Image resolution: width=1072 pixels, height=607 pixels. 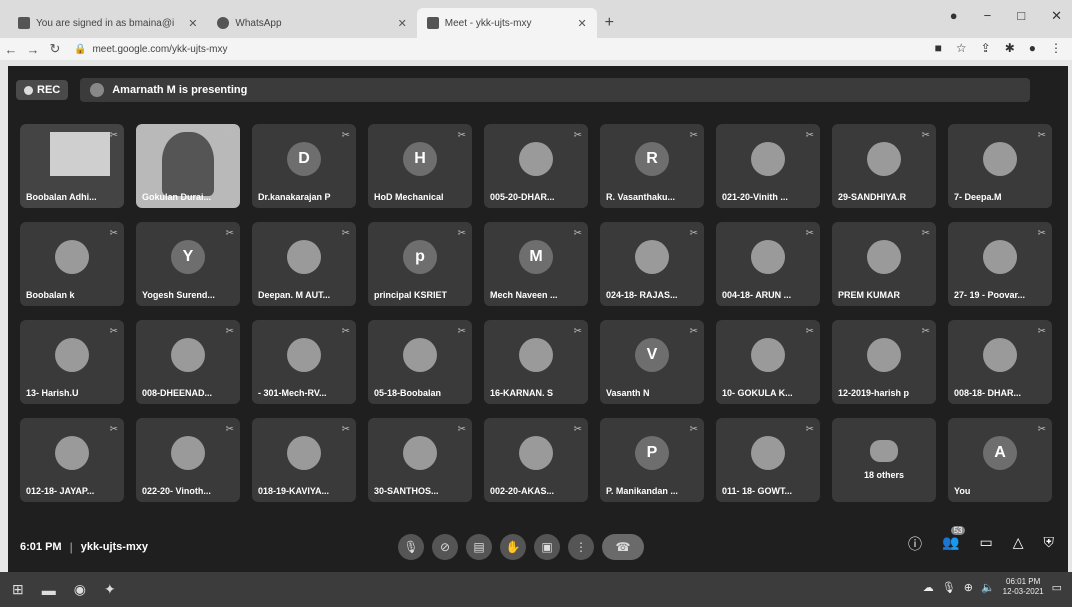 I want to click on participant-tile: V ✂ Vasanth N, so click(x=652, y=362).